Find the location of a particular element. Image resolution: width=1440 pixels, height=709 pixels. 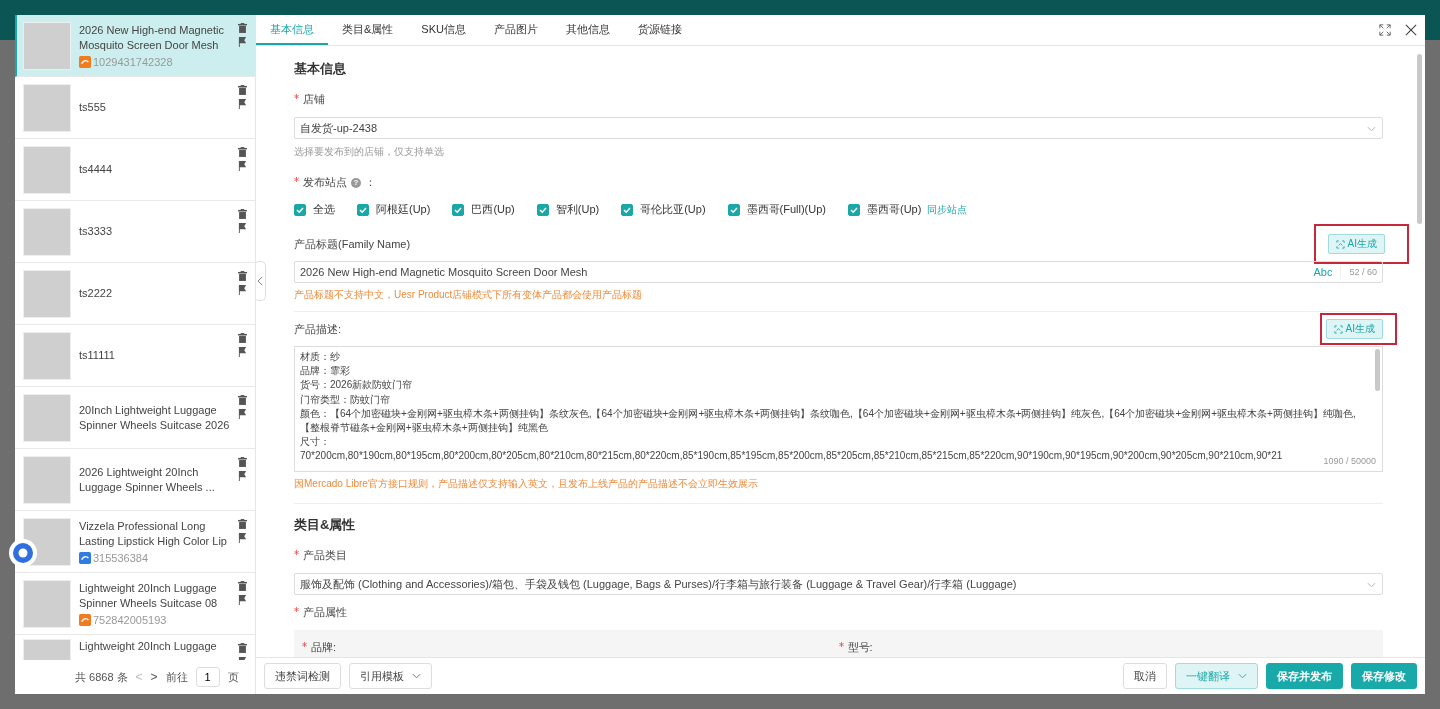

site-checkbox: 全选 is located at coordinates (314, 209).